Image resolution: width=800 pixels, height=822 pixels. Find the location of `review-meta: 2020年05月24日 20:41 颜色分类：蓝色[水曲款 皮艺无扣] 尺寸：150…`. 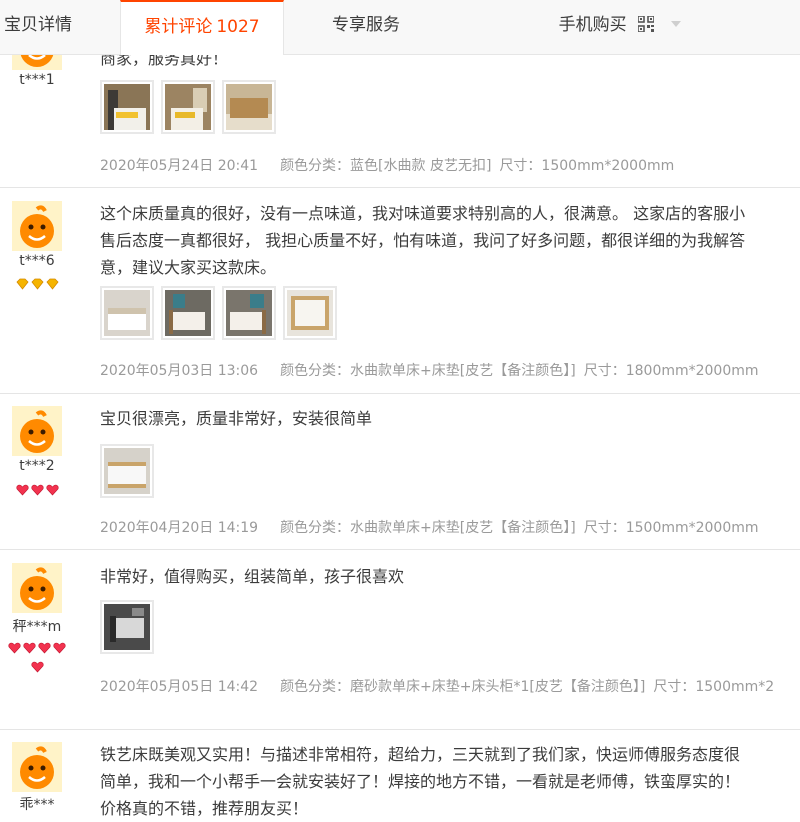

review-meta: 2020年05月24日 20:41 颜色分类：蓝色[水曲款 皮艺无扣] 尺寸：150… is located at coordinates (387, 165).